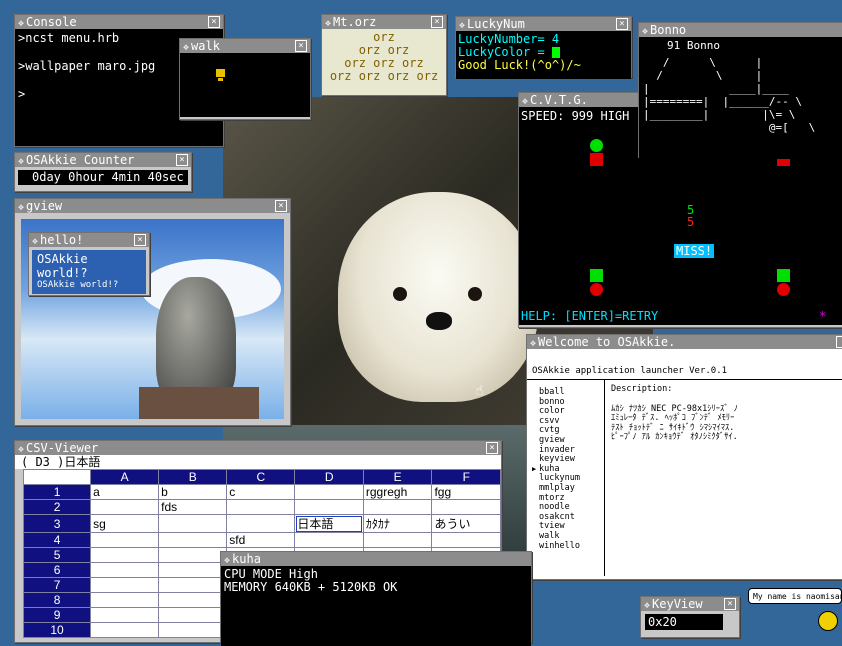  Describe the element at coordinates (384, 76) in the screenshot. I see `orz-line: orz orz orz orz` at that location.